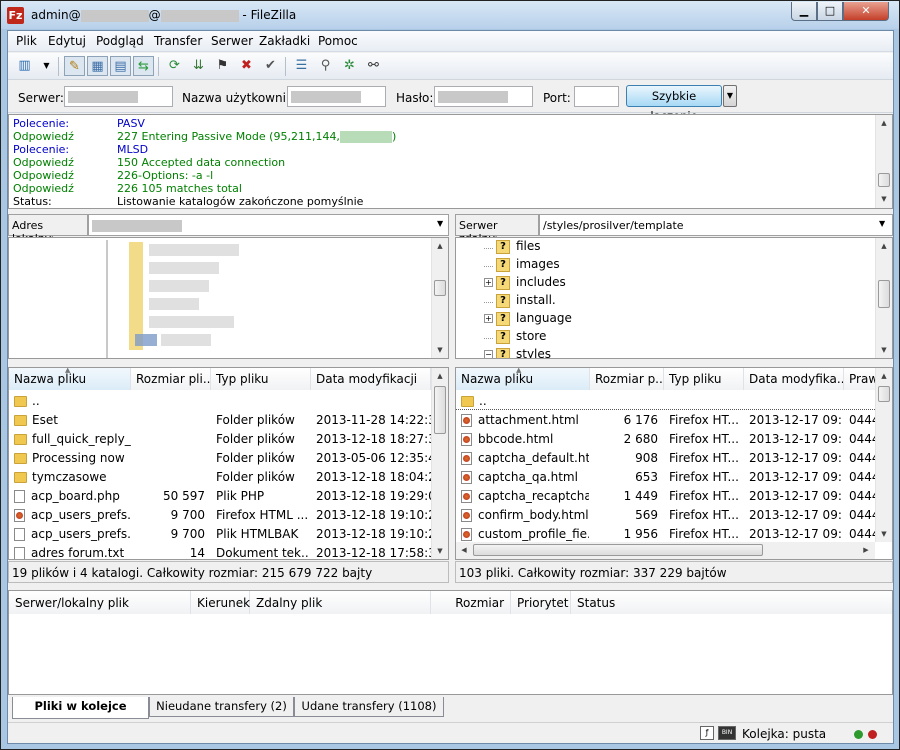  I want to click on menu-serwer: Serwer, so click(232, 41).